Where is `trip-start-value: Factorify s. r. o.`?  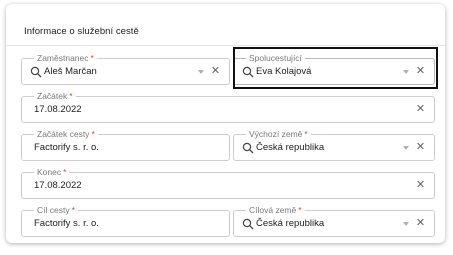
trip-start-value: Factorify s. r. o. is located at coordinates (66, 147).